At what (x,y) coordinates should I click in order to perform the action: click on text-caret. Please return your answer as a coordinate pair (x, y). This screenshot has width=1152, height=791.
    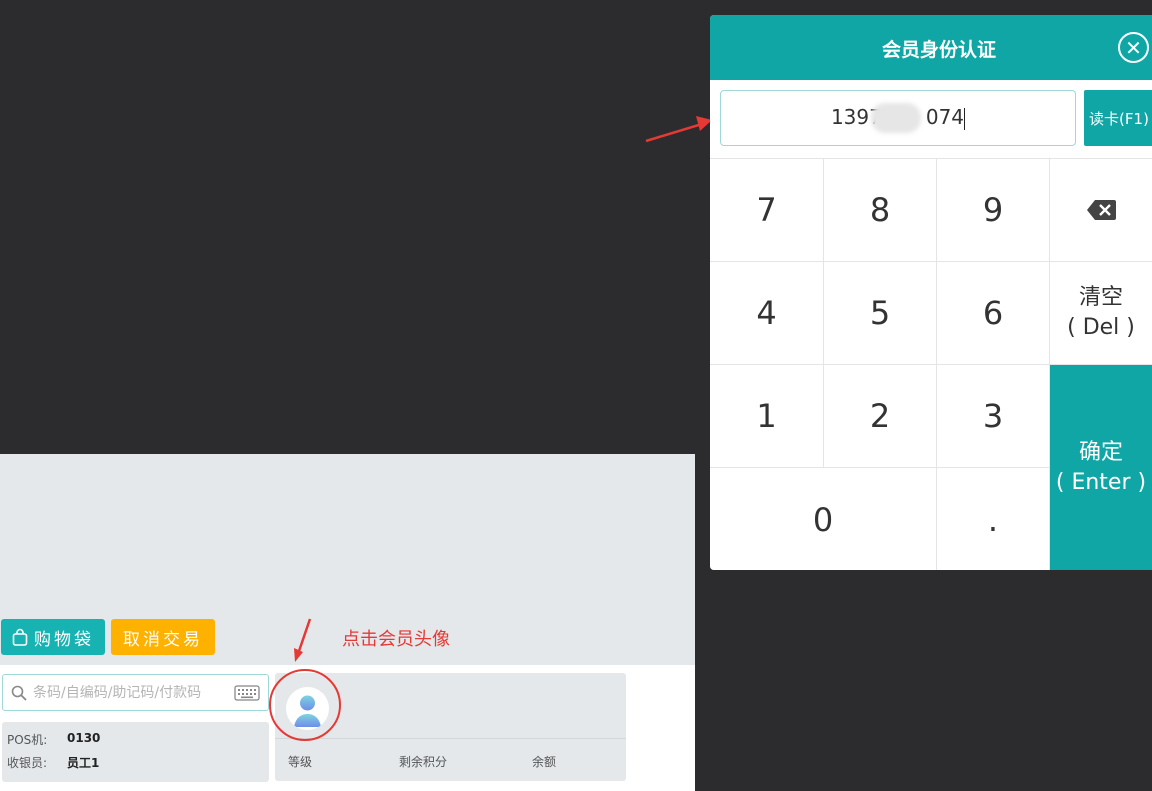
    Looking at the image, I should click on (965, 118).